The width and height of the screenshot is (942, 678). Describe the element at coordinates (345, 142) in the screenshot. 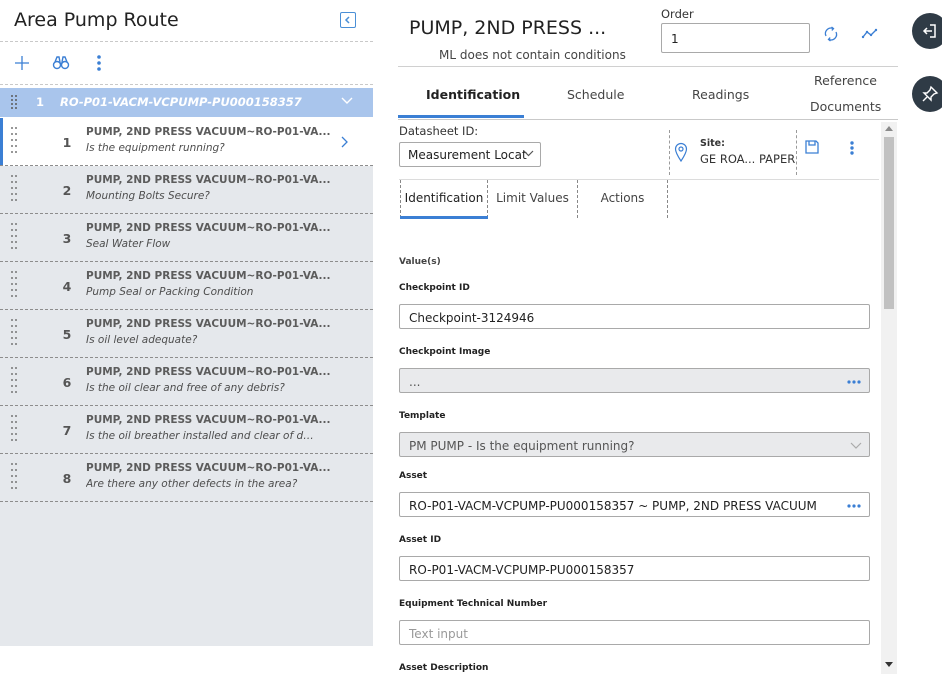

I see `chevron-right-icon` at that location.